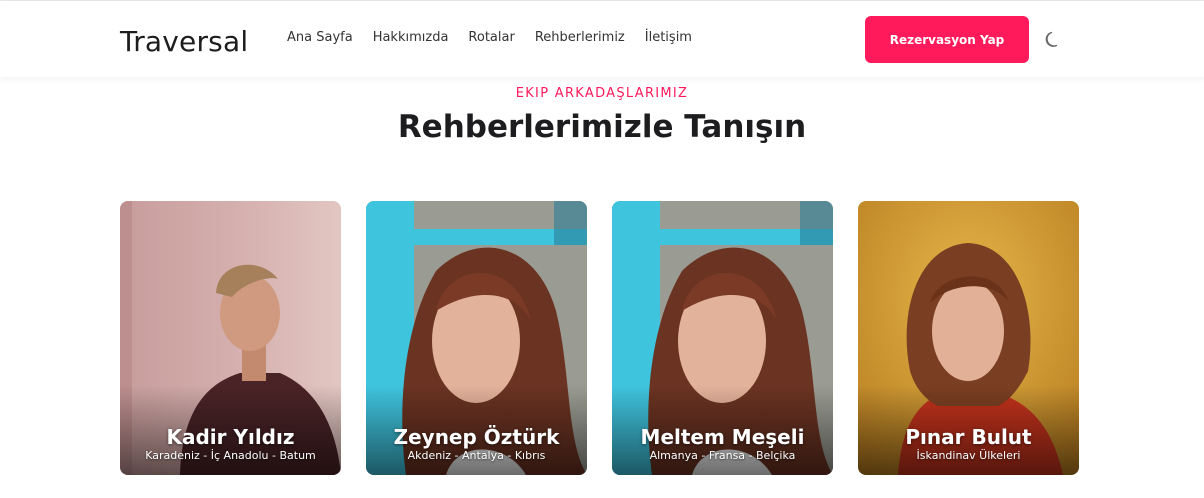  I want to click on nav-routes: Rotalar, so click(491, 37).